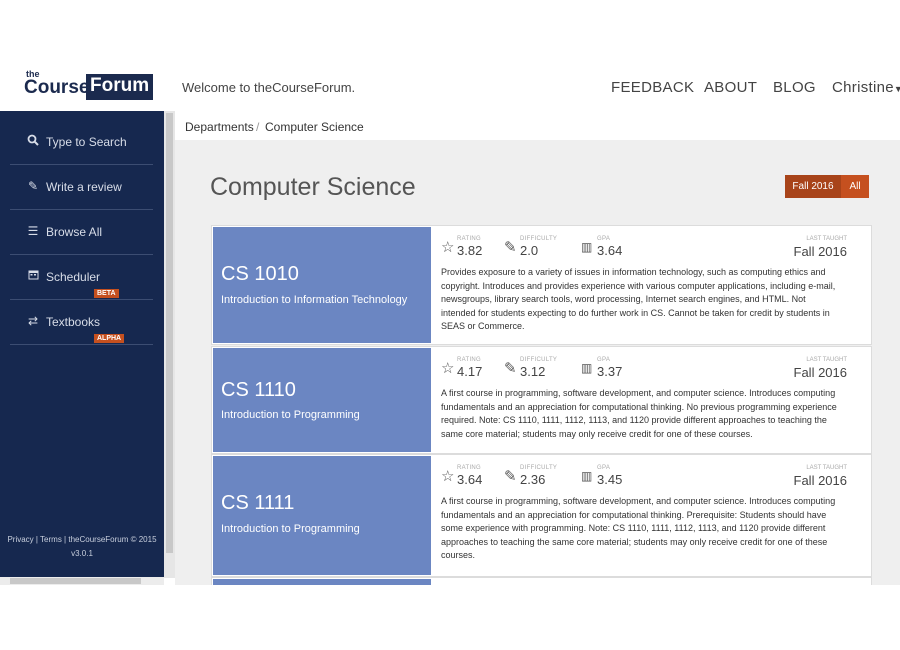 This screenshot has width=900, height=650. What do you see at coordinates (610, 250) in the screenshot?
I see `gpa-value: 3.64` at bounding box center [610, 250].